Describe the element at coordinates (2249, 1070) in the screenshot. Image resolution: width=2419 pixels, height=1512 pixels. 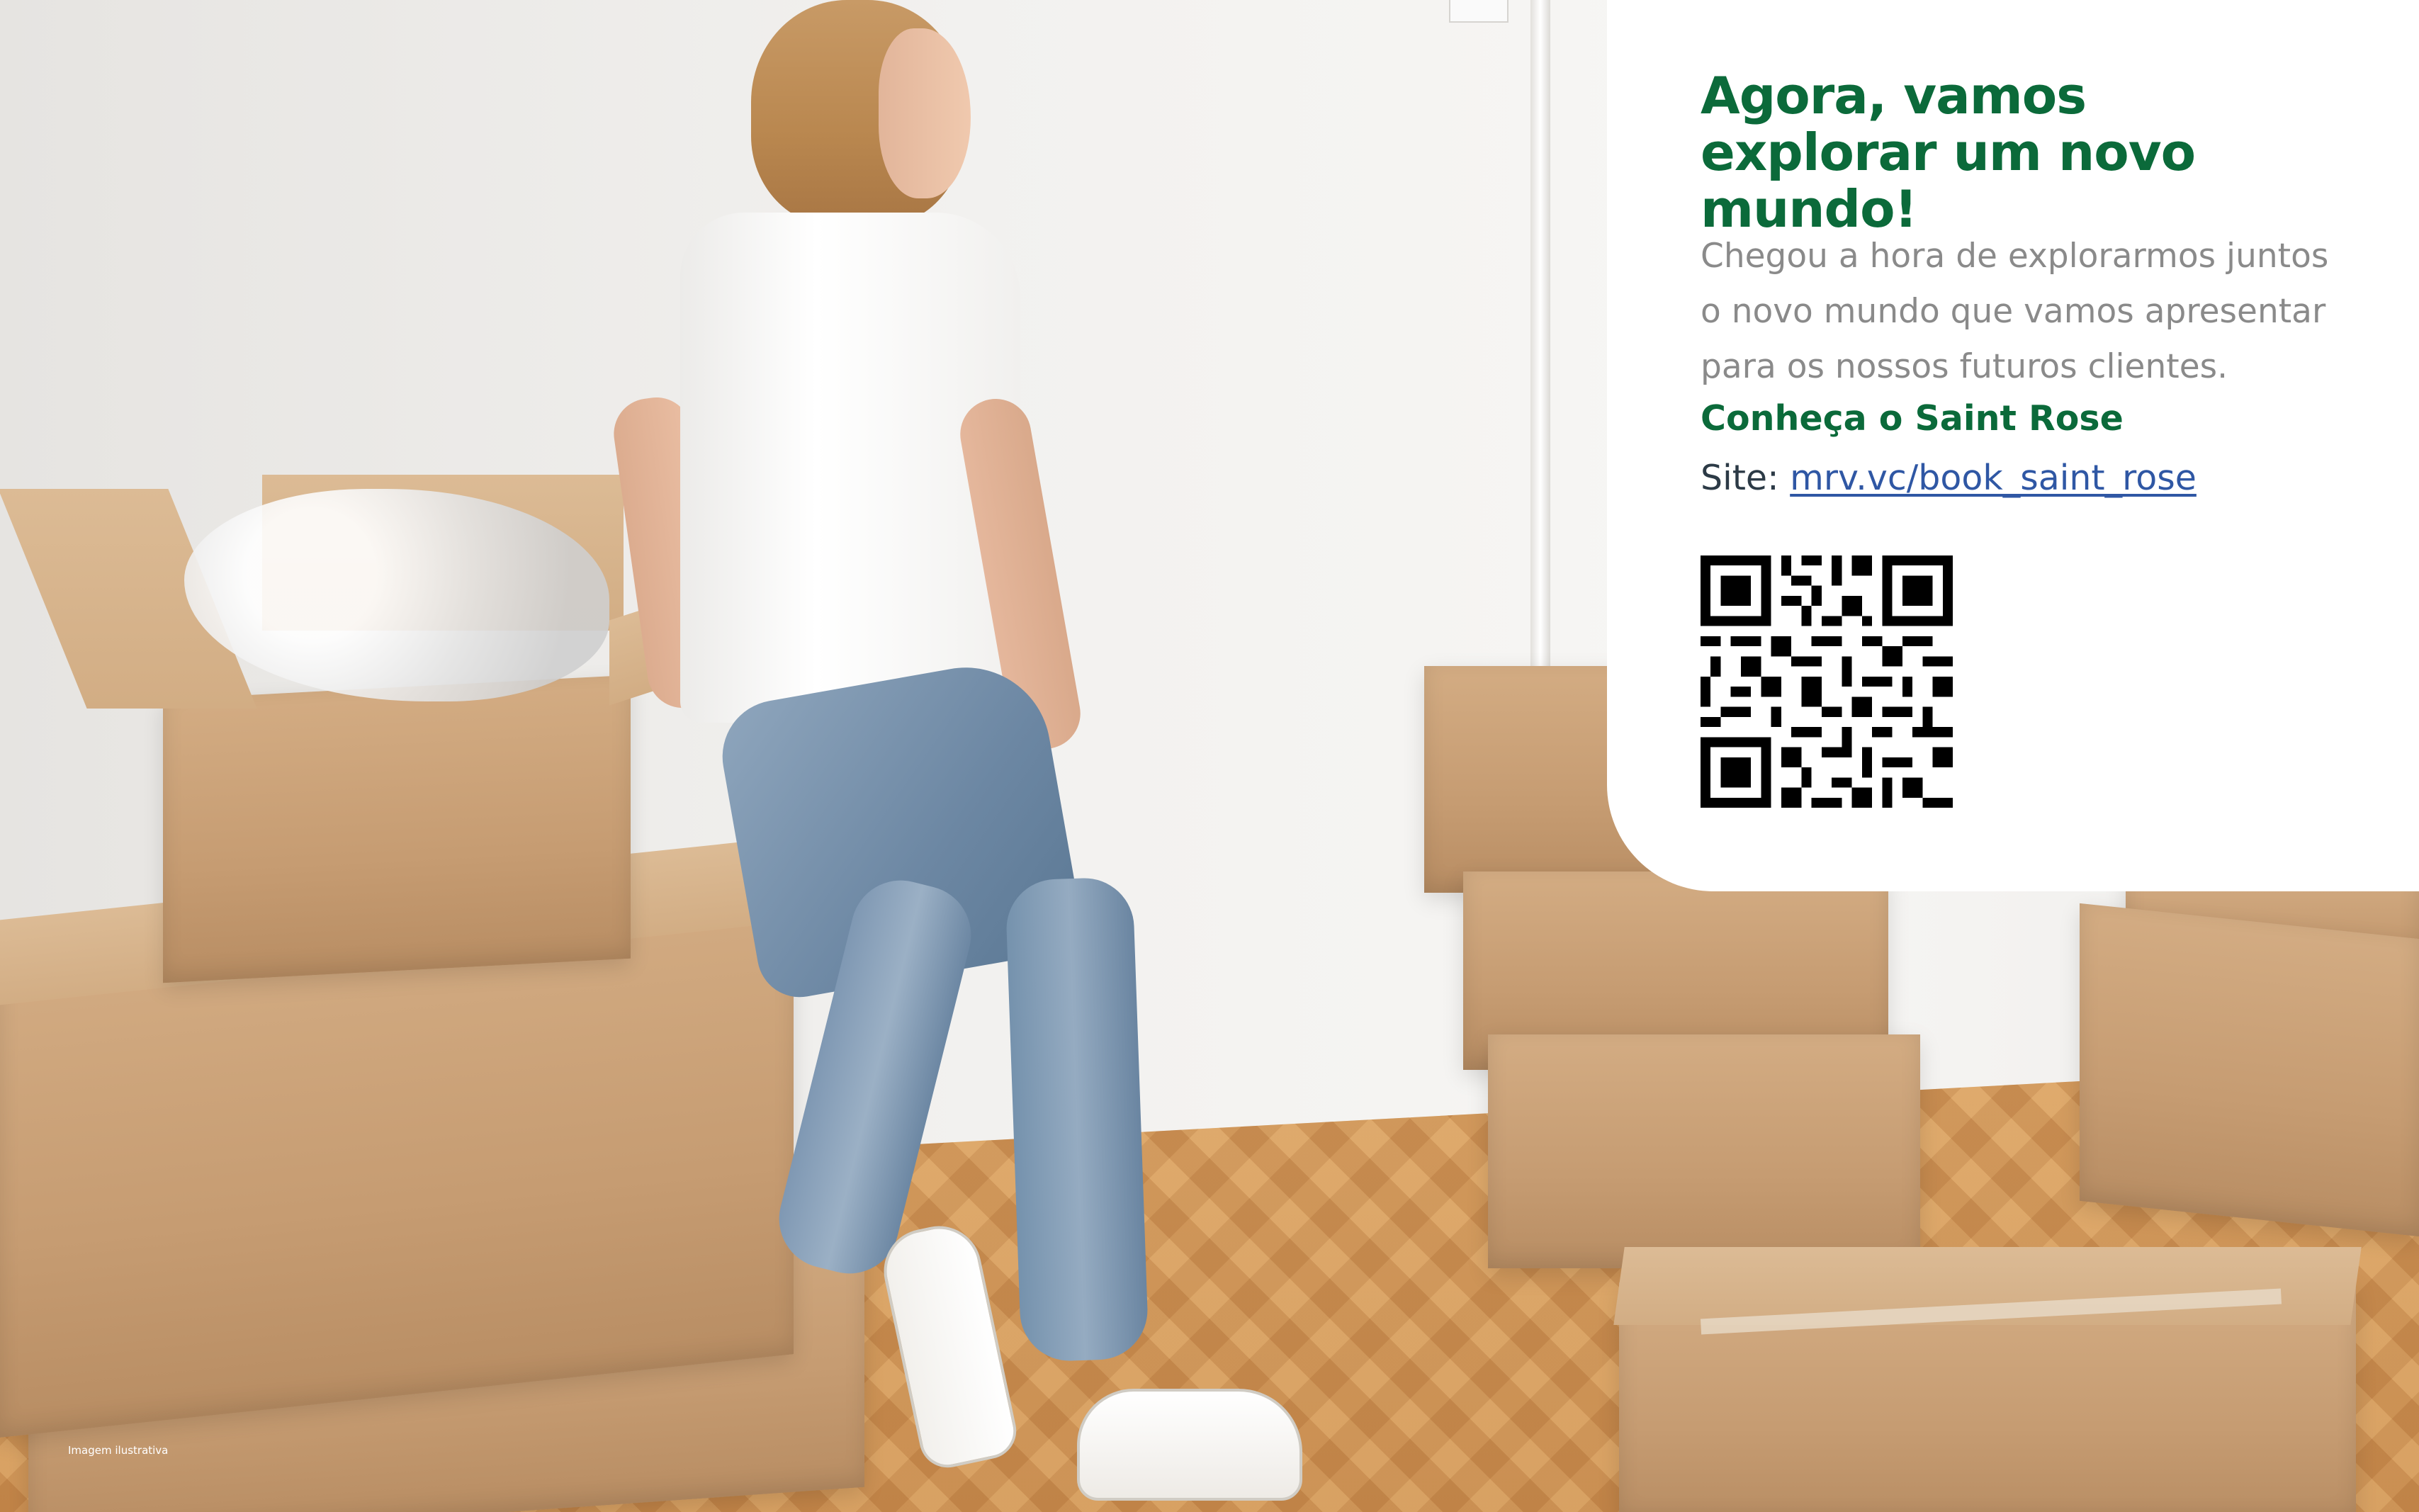
I see `box-far-right` at that location.